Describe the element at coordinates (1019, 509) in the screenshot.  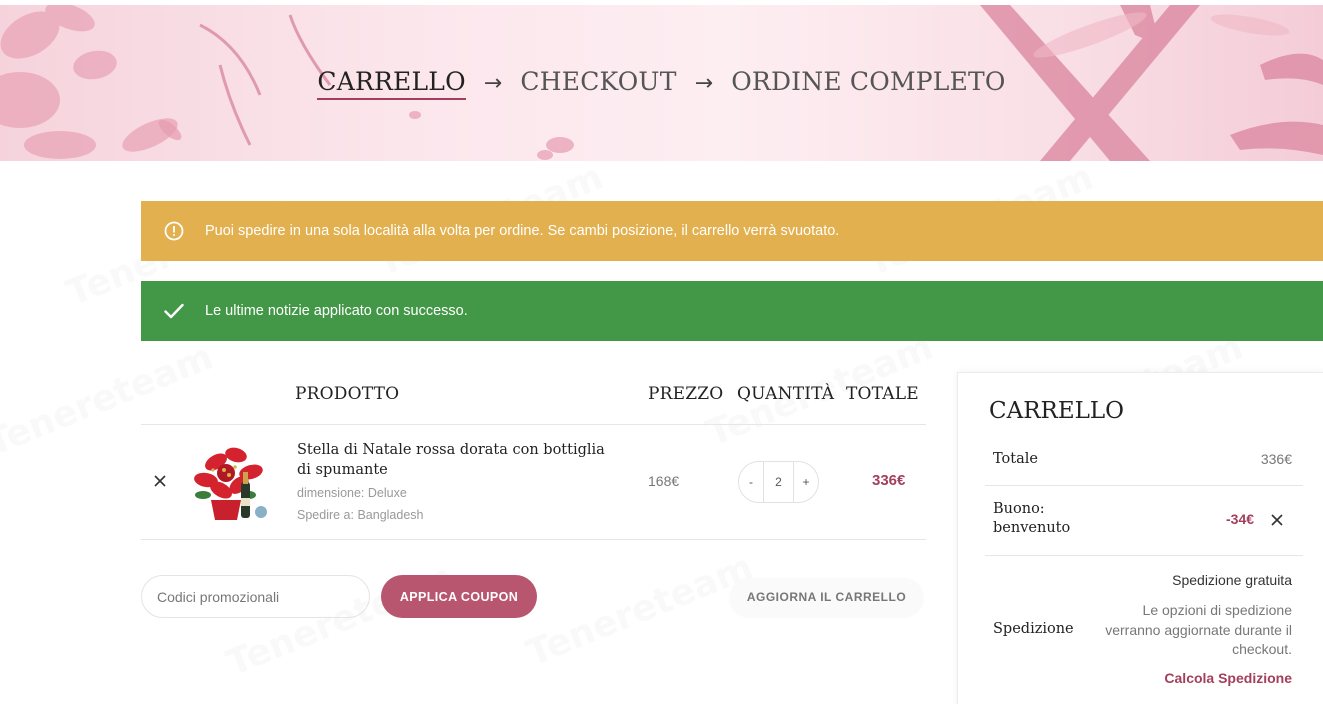
I see `coupon-label-prefix: Buono:` at that location.